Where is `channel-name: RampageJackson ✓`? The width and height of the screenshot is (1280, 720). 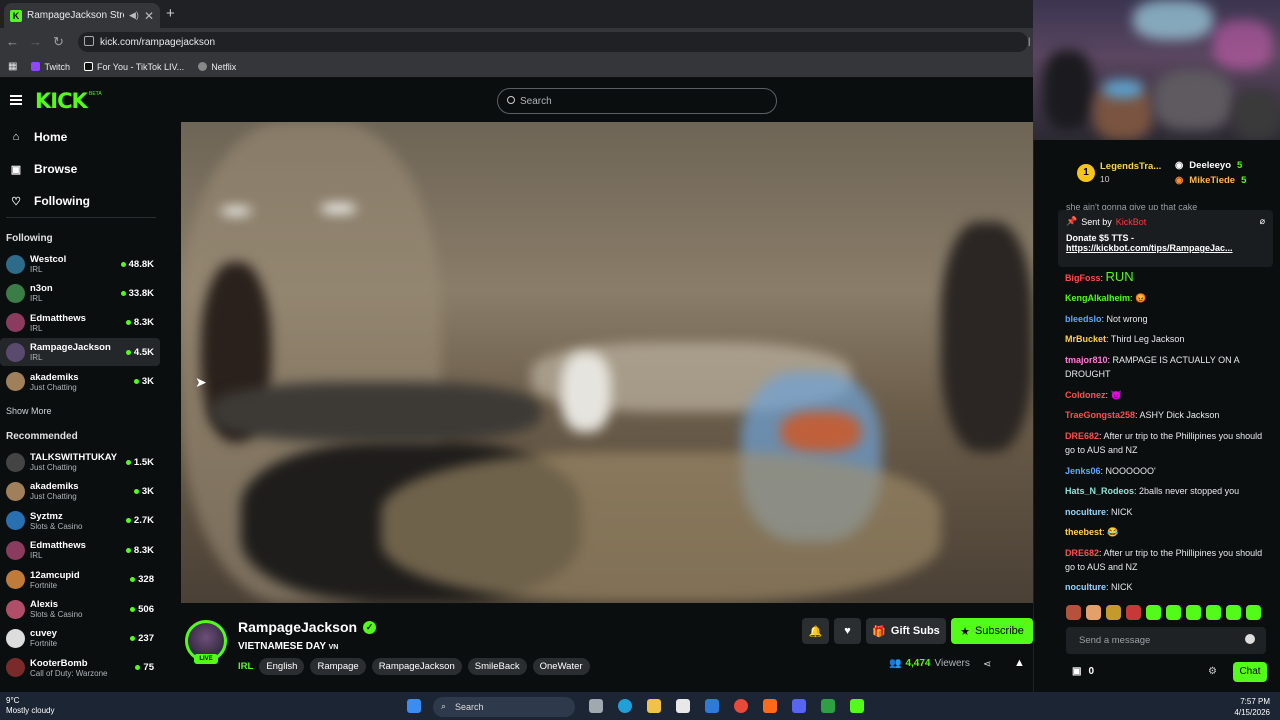
channel-name: RampageJackson ✓ is located at coordinates (307, 627).